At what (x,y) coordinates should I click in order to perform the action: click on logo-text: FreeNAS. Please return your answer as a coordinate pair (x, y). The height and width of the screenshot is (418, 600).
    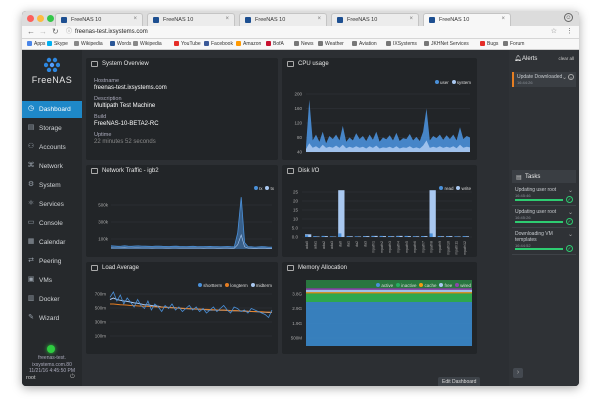
    Looking at the image, I should click on (52, 80).